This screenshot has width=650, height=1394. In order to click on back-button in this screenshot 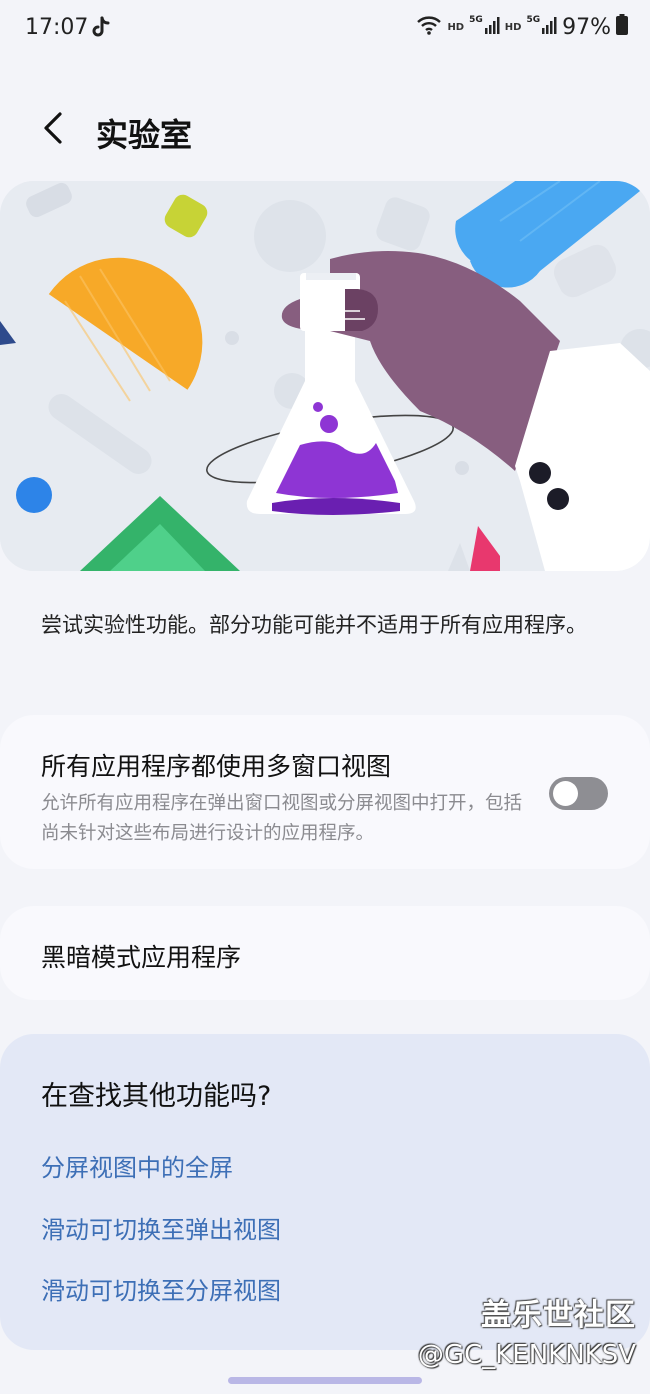, I will do `click(55, 128)`.